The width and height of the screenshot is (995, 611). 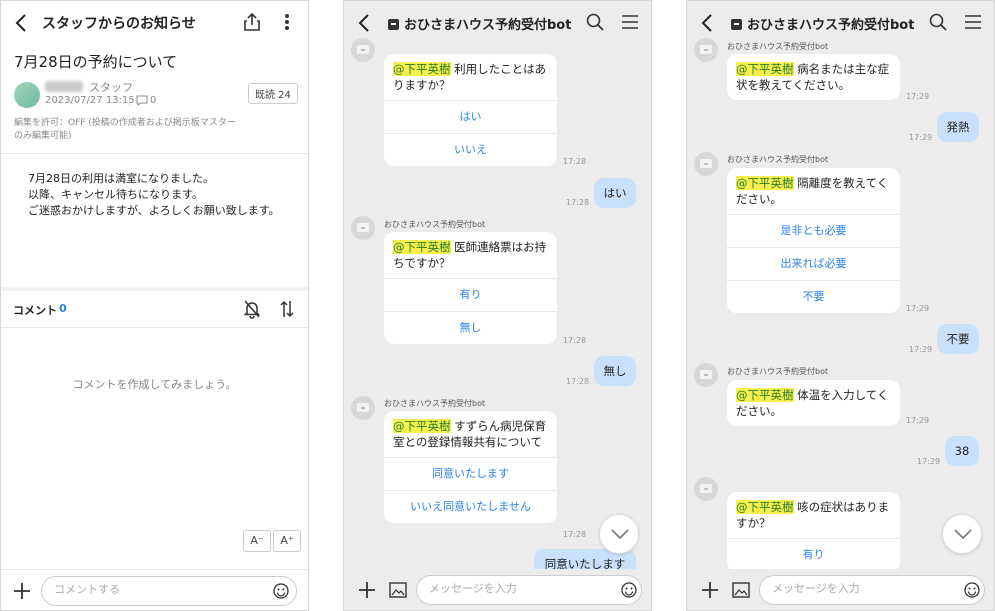 What do you see at coordinates (27, 95) in the screenshot?
I see `avatar` at bounding box center [27, 95].